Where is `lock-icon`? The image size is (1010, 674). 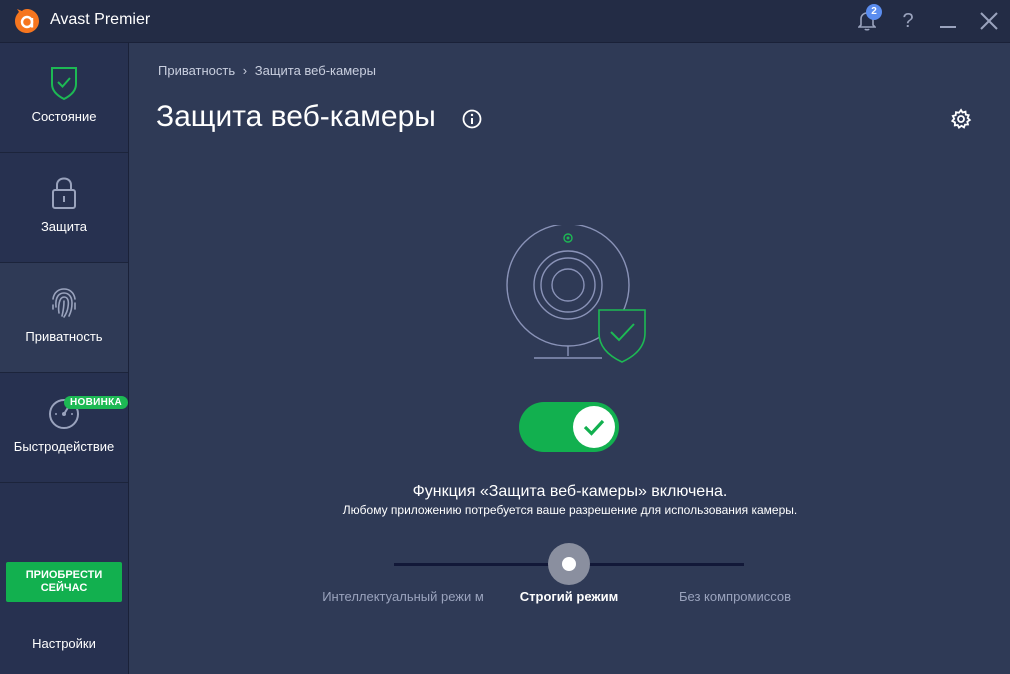
lock-icon is located at coordinates (64, 193).